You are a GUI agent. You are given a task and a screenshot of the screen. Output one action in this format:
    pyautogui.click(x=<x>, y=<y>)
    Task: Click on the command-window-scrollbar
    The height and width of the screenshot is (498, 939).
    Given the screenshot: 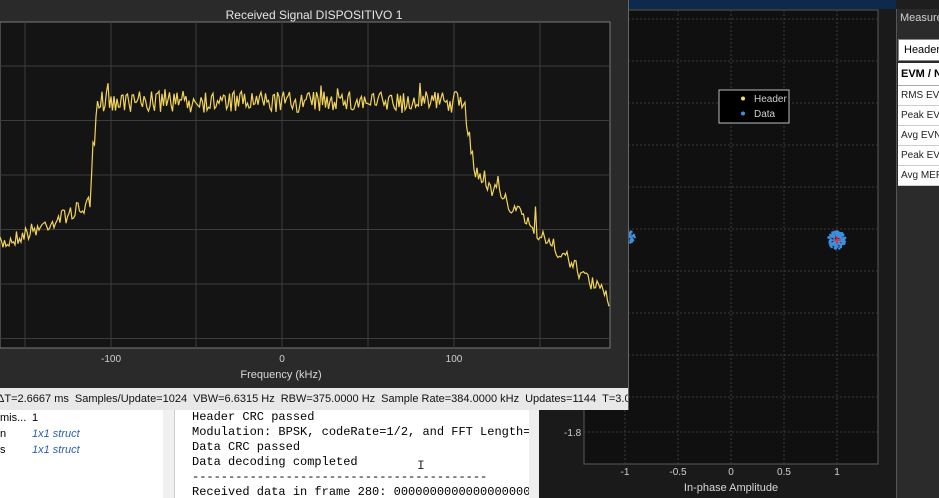 What is the action you would take?
    pyautogui.click(x=534, y=454)
    